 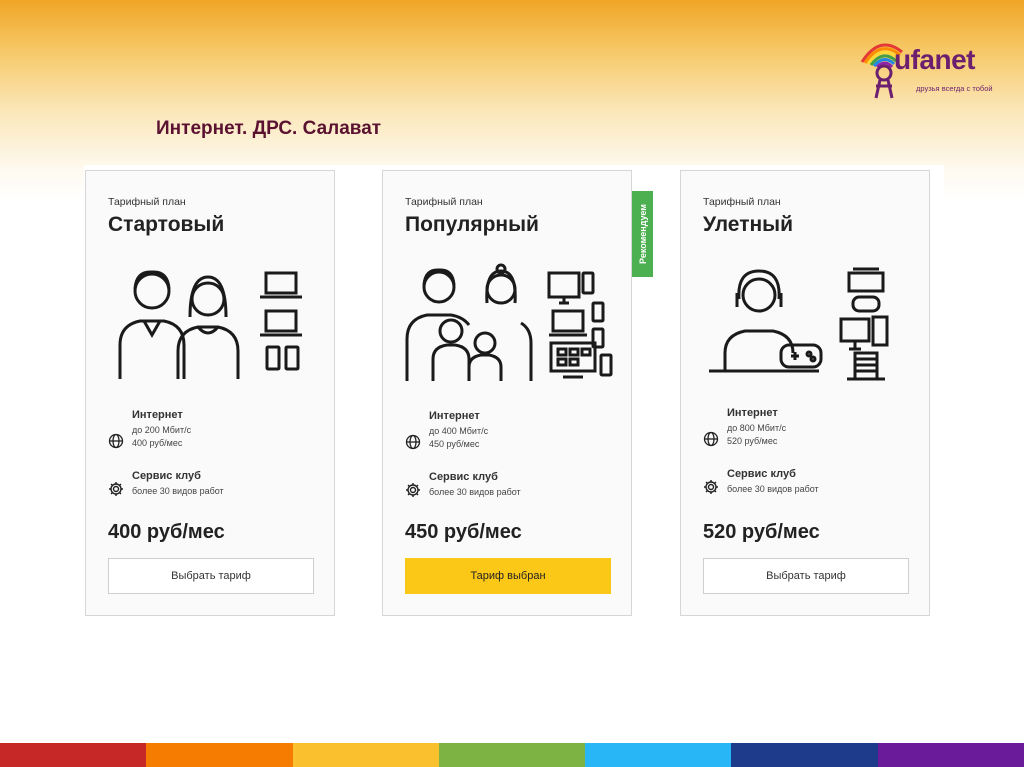 What do you see at coordinates (463, 532) in the screenshot?
I see `price: 450 руб/мес` at bounding box center [463, 532].